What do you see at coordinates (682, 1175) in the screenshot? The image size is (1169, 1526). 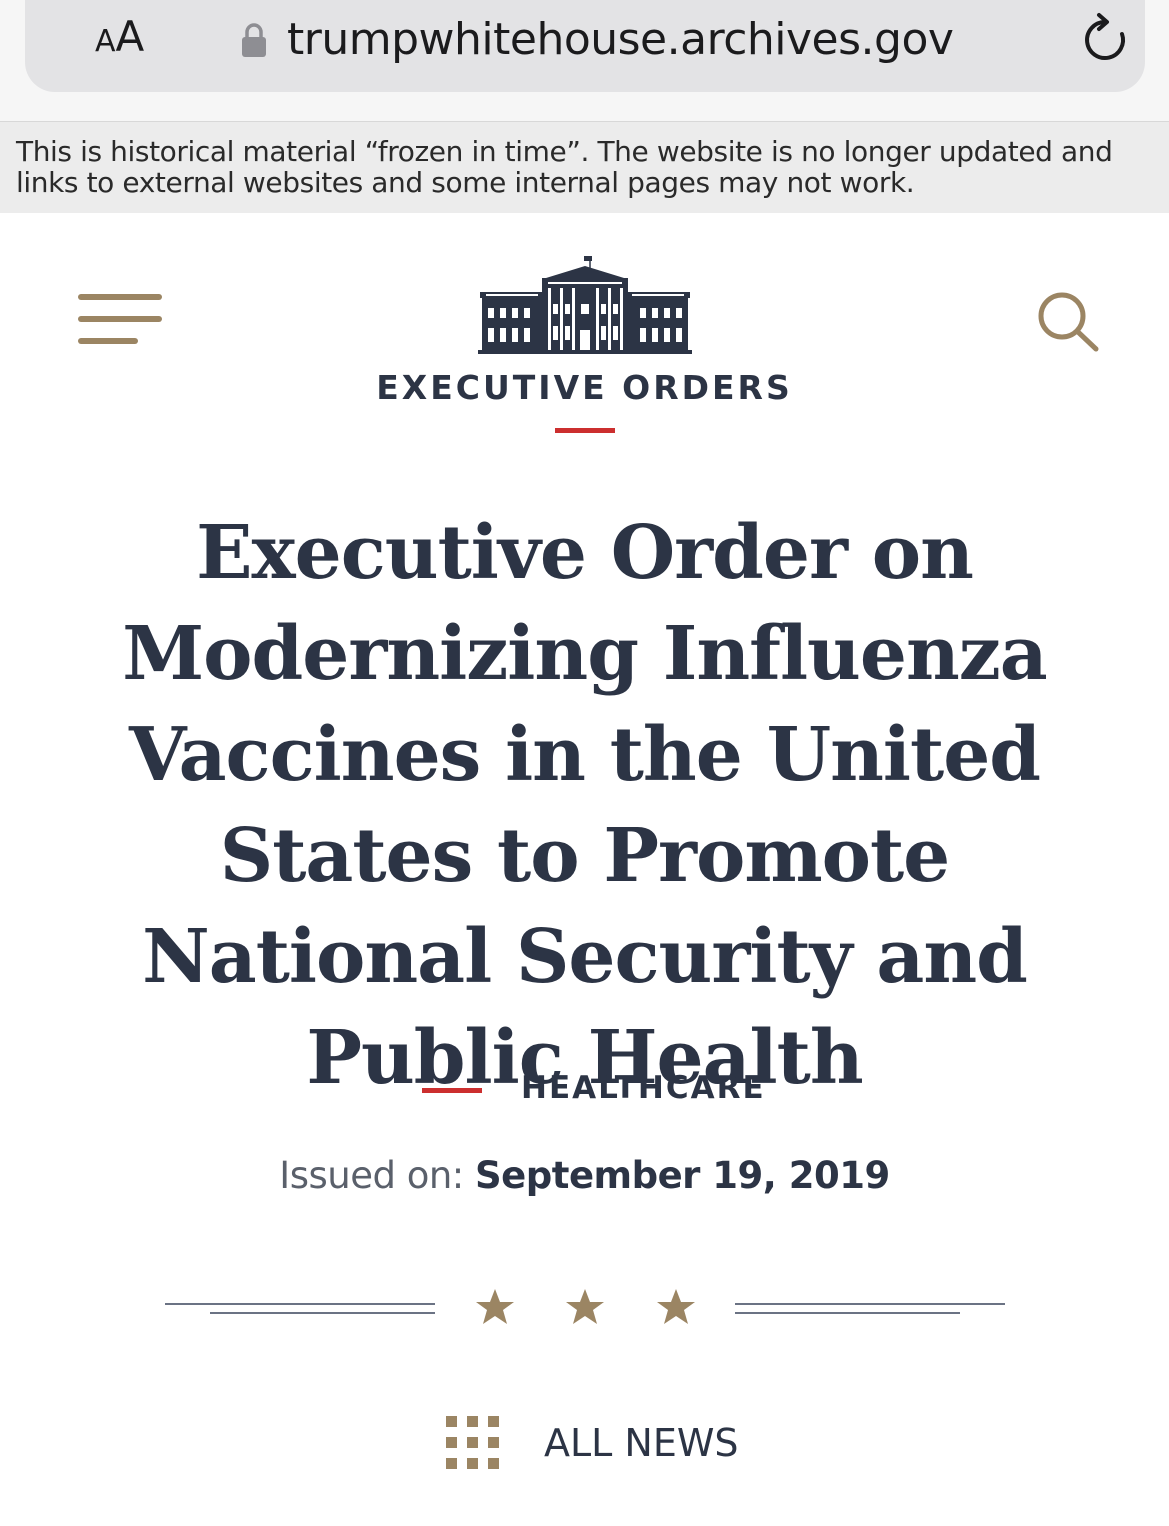 I see `issued-date: September 19, 2019` at bounding box center [682, 1175].